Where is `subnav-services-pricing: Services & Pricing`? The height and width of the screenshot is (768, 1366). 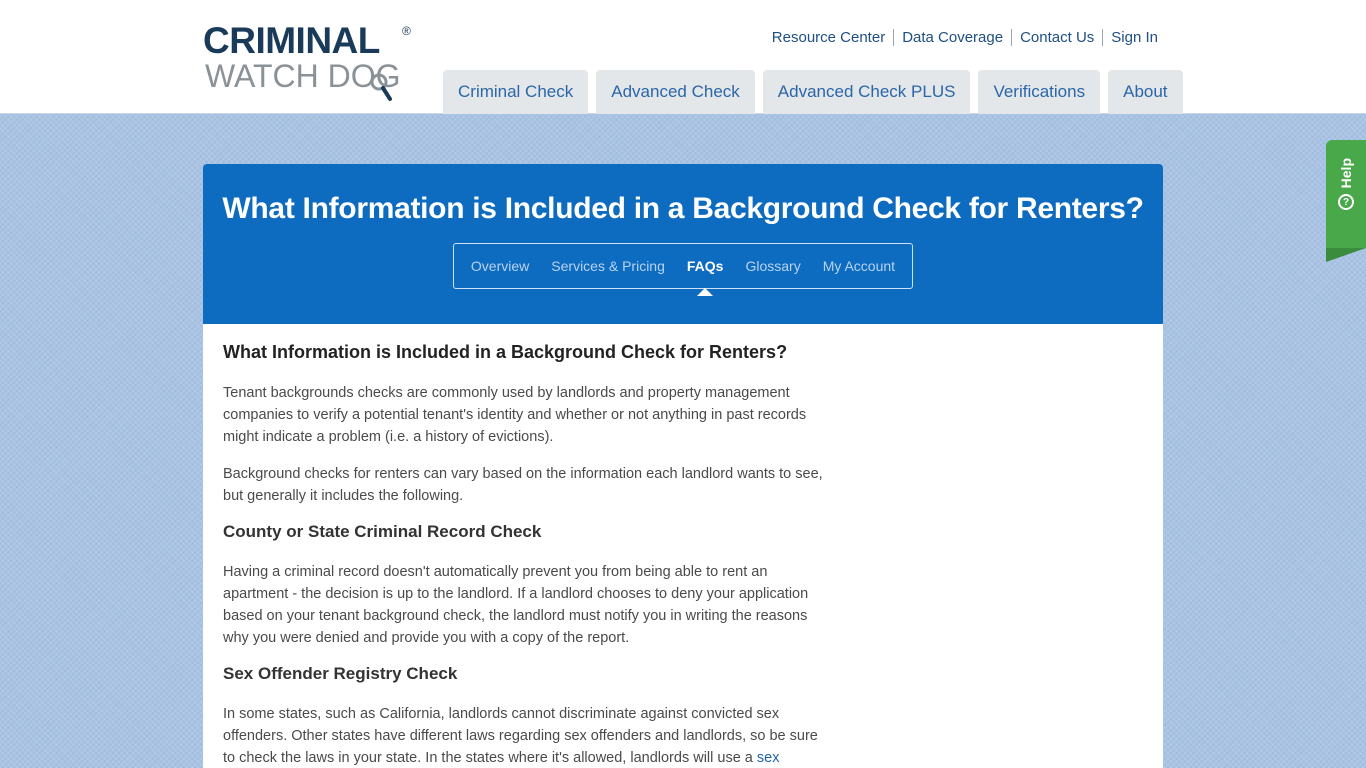 subnav-services-pricing: Services & Pricing is located at coordinates (608, 266).